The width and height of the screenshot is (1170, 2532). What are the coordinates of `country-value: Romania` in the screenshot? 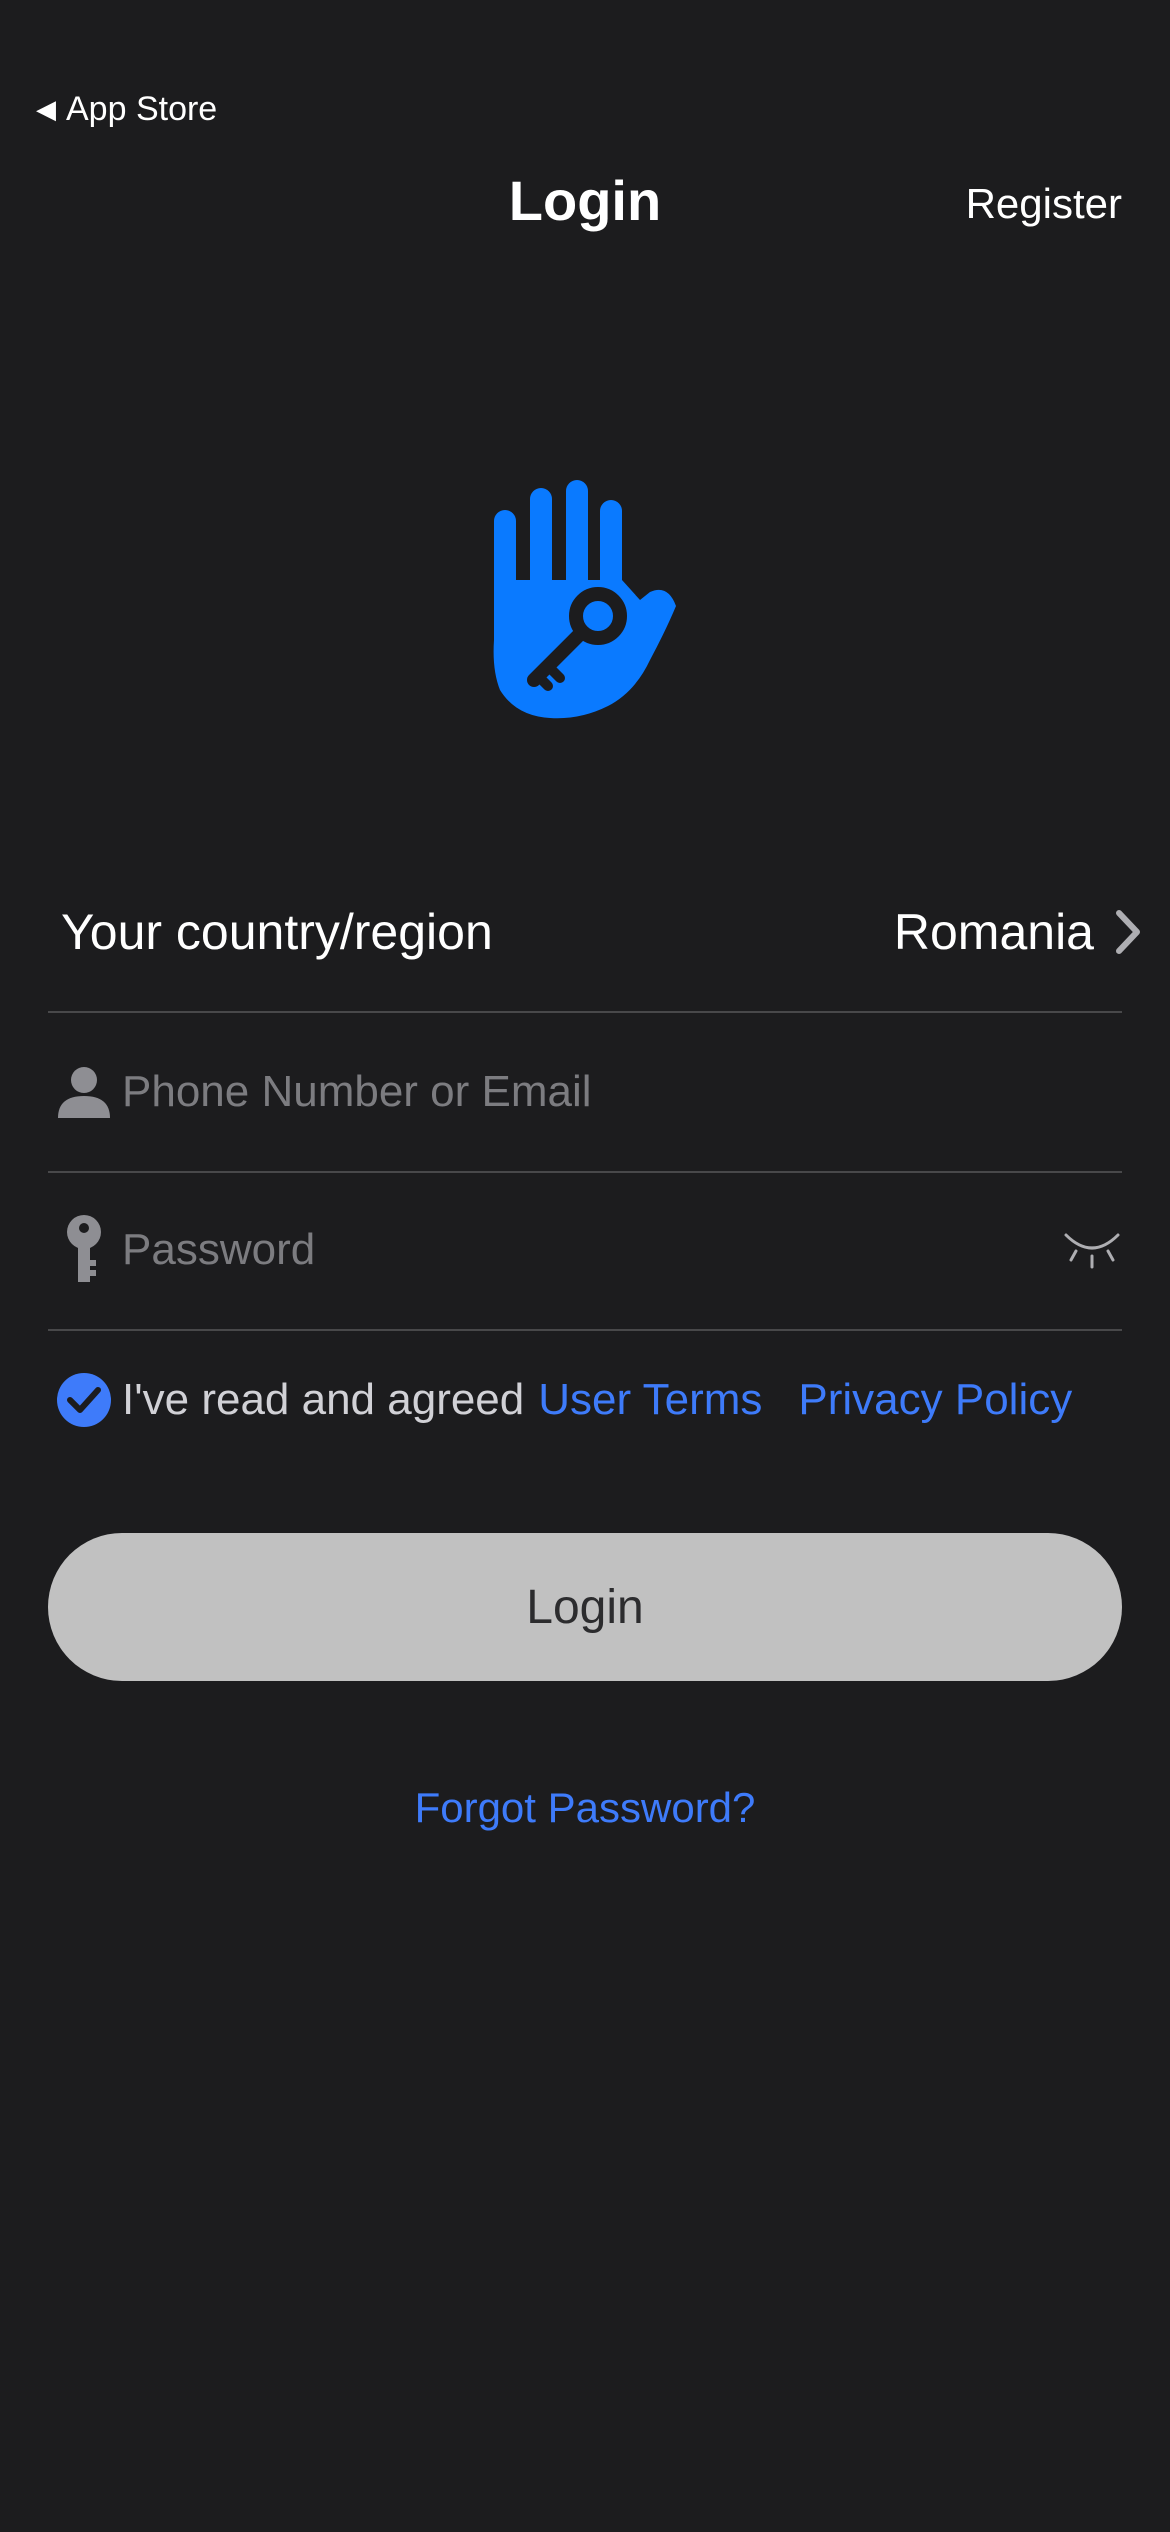 It's located at (993, 932).